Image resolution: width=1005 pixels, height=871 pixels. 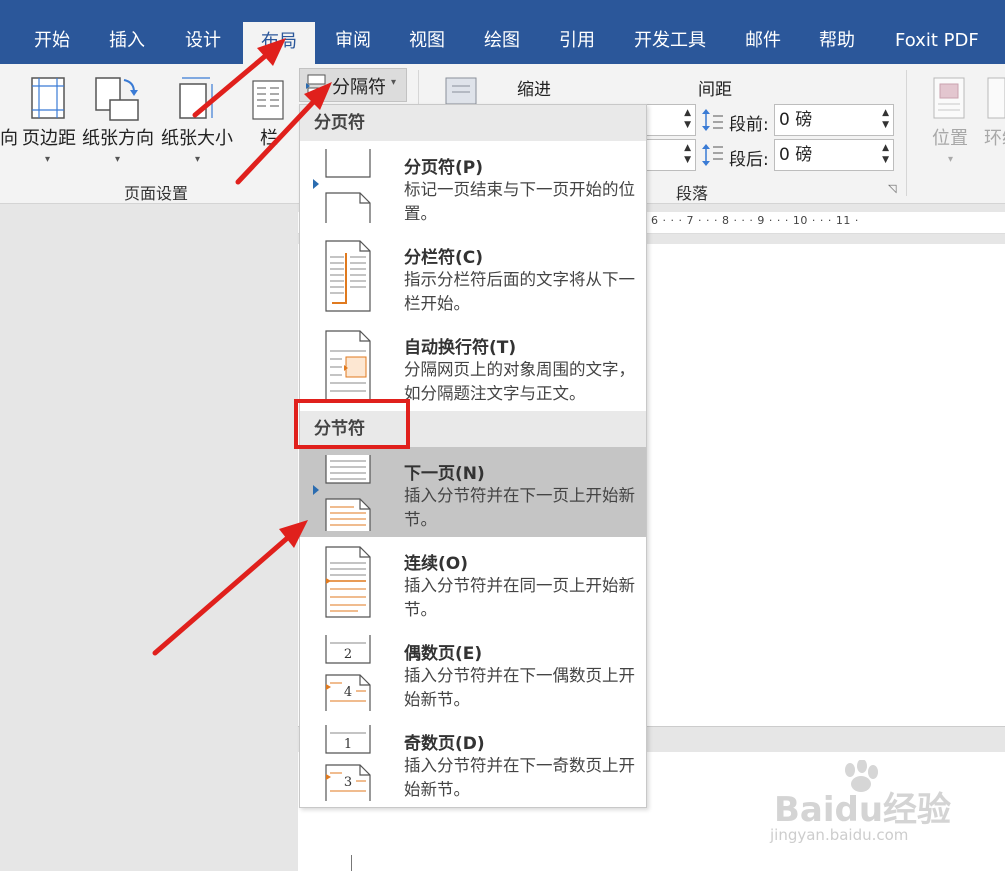 I want to click on tab-draw: 绘图, so click(x=502, y=41).